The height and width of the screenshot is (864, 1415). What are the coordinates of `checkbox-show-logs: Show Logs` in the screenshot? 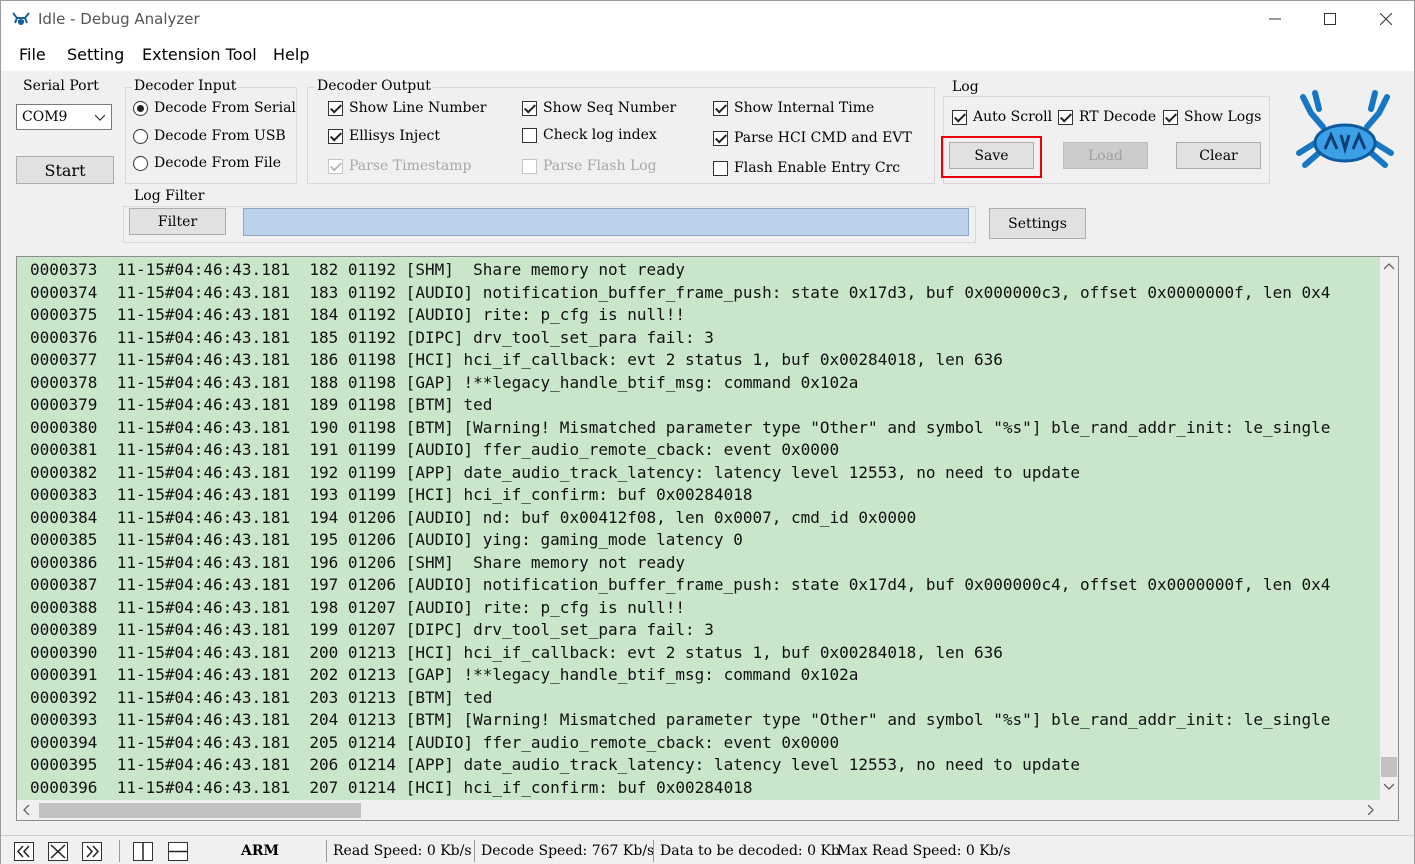 It's located at (1212, 117).